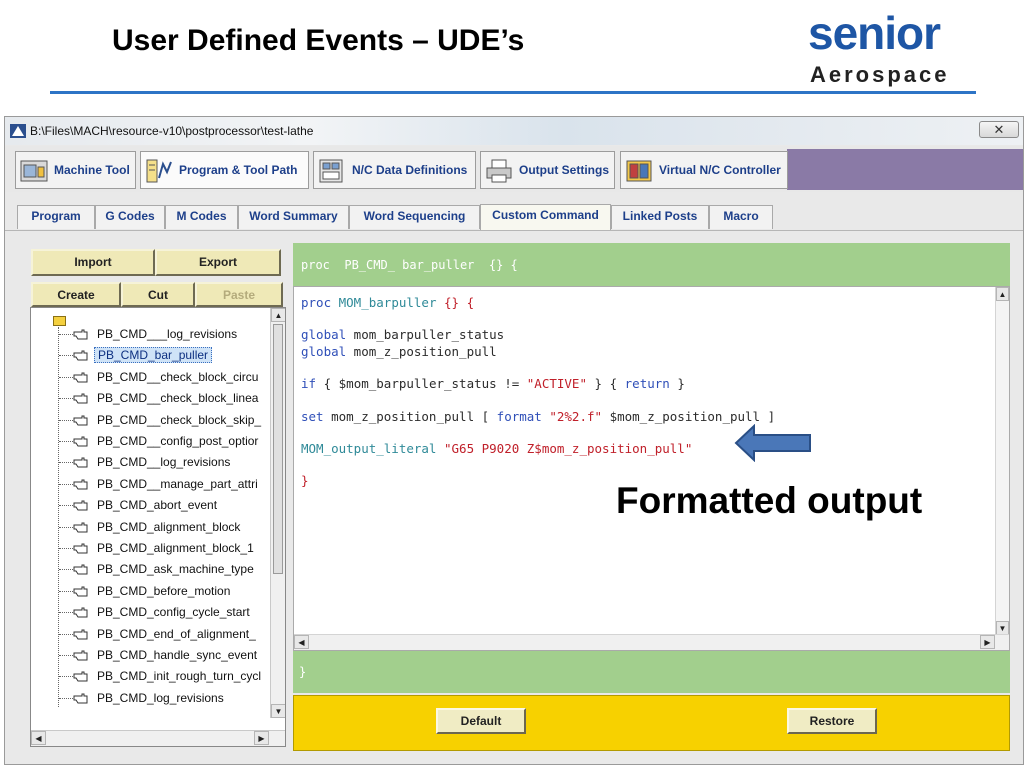 The height and width of the screenshot is (767, 1024). What do you see at coordinates (173, 612) in the screenshot?
I see `tree-item-label: PB_CMD_config_cycle_start` at bounding box center [173, 612].